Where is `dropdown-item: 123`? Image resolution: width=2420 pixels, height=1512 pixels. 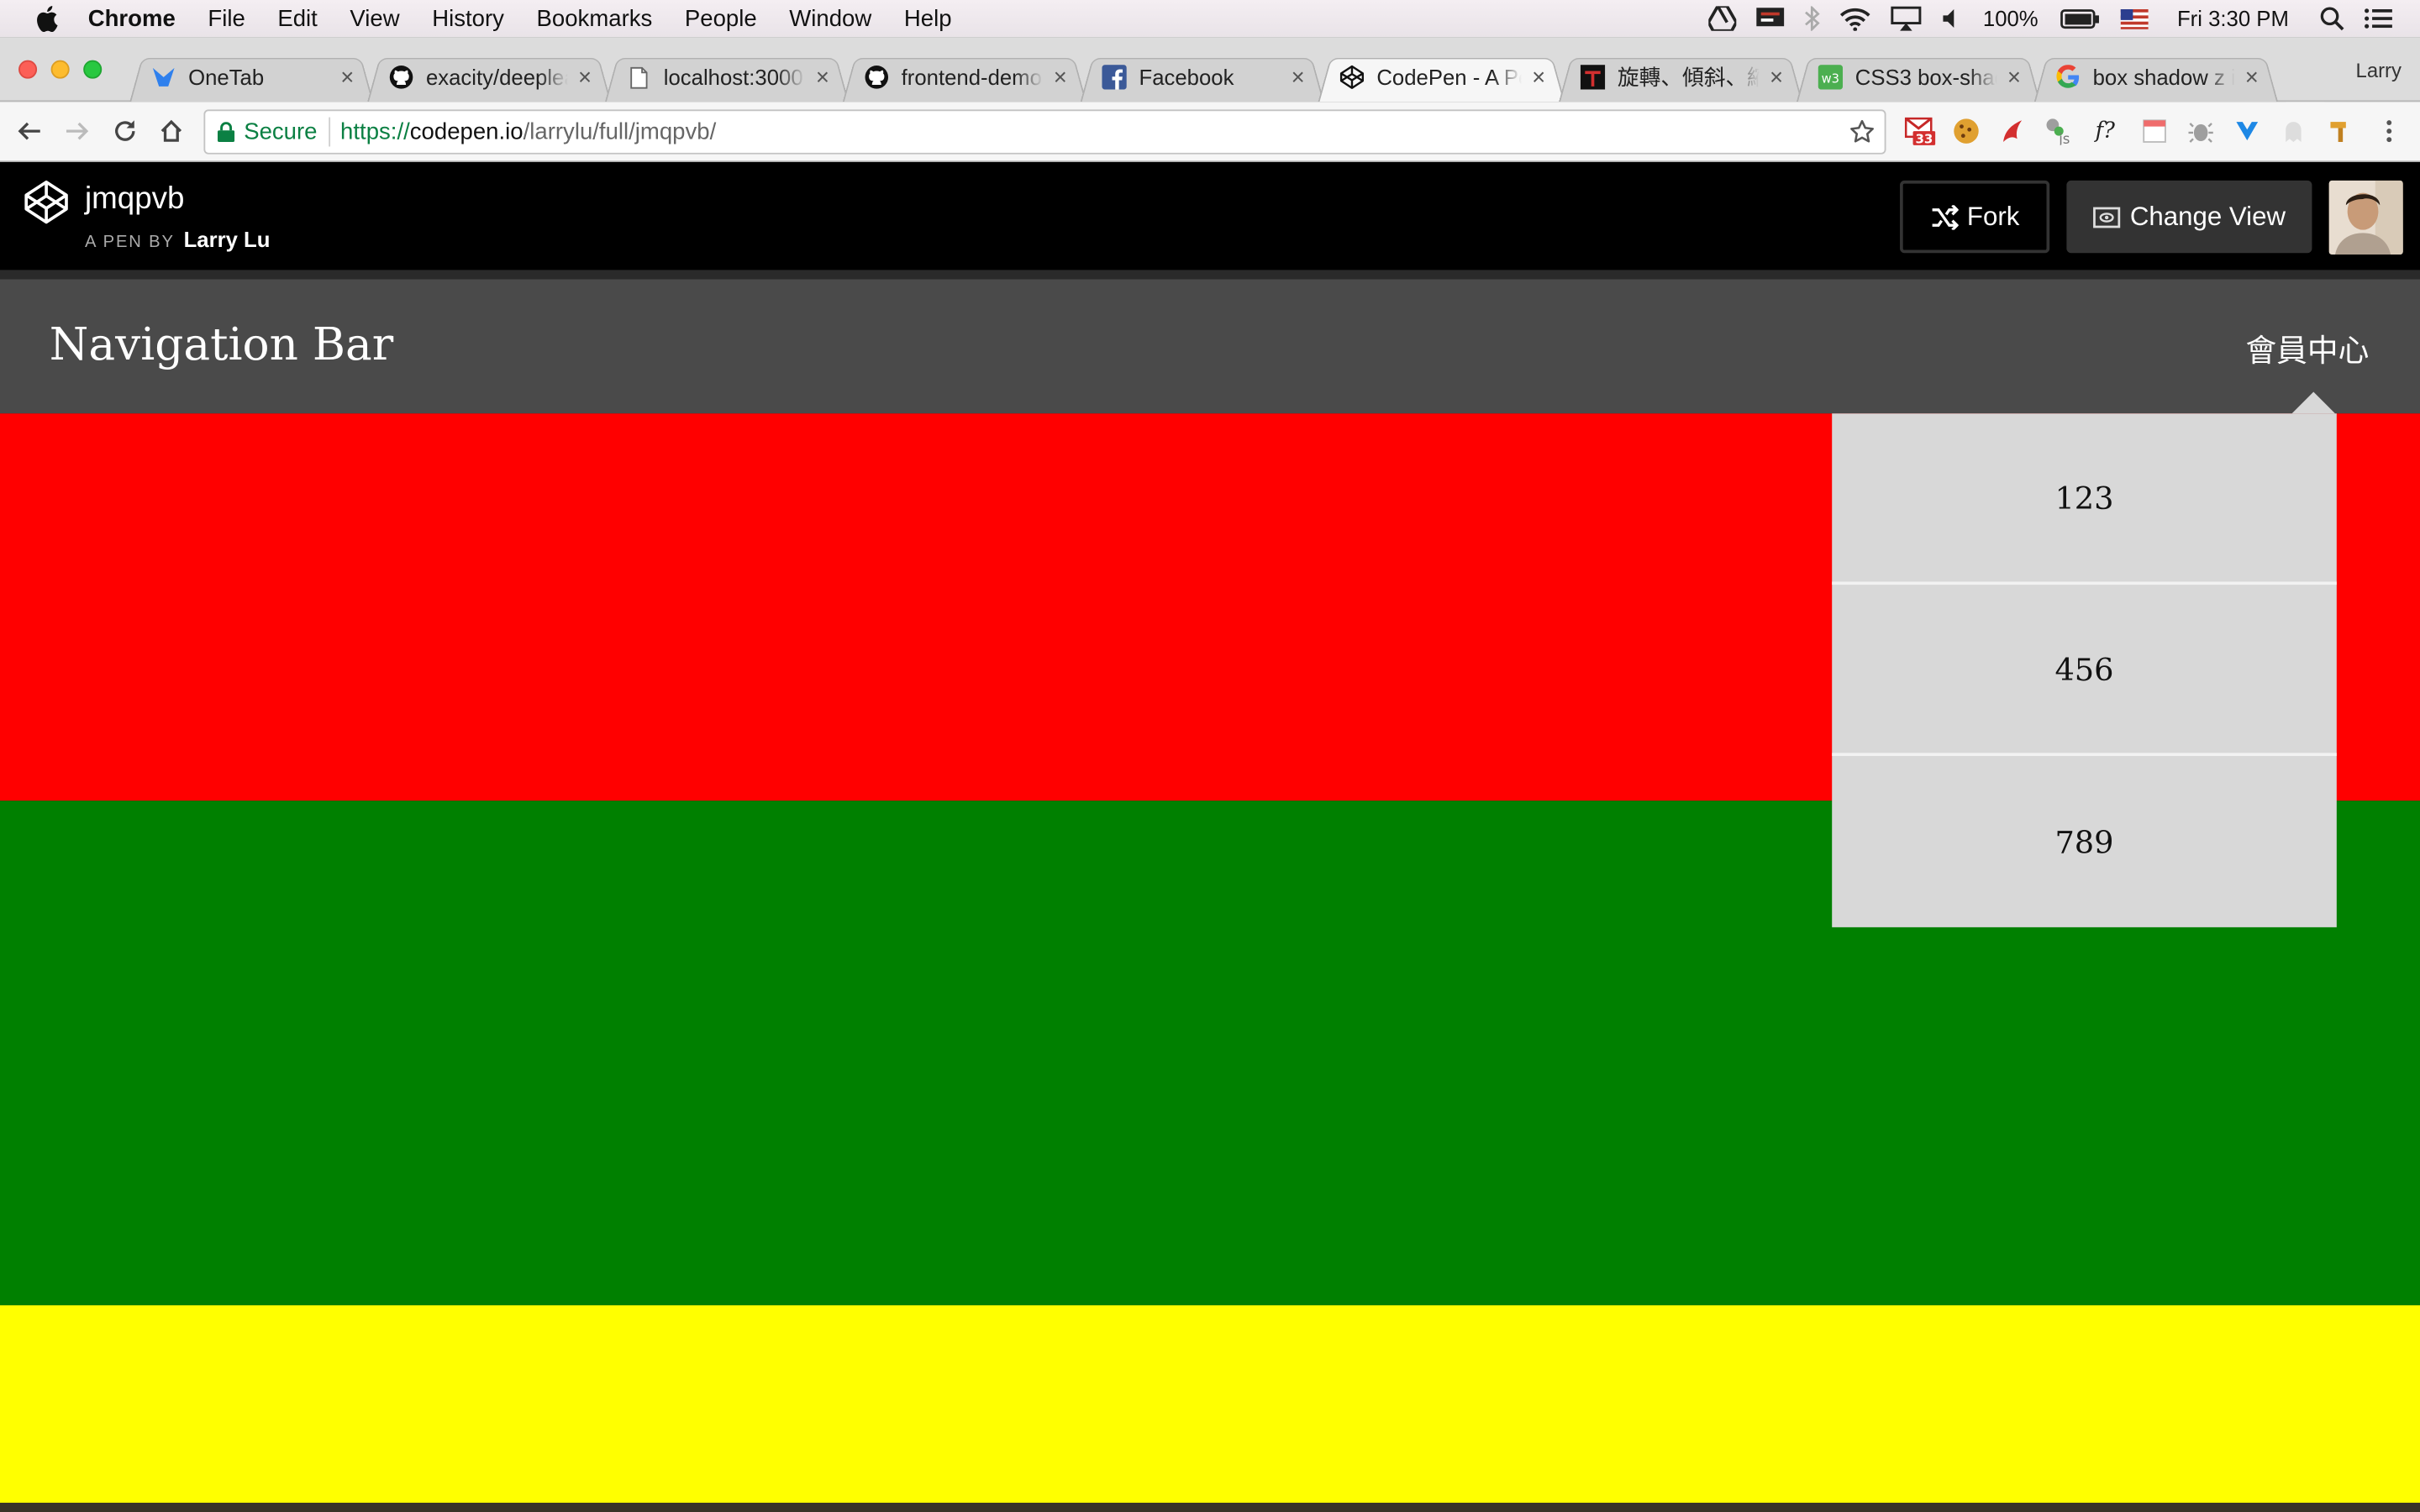 dropdown-item: 123 is located at coordinates (2085, 499).